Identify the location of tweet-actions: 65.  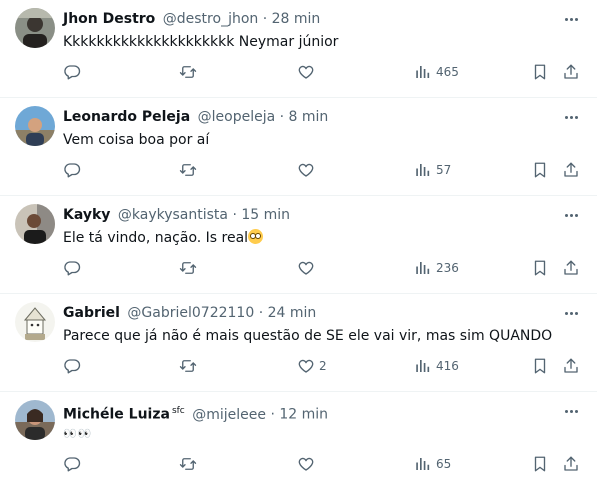
(298, 464).